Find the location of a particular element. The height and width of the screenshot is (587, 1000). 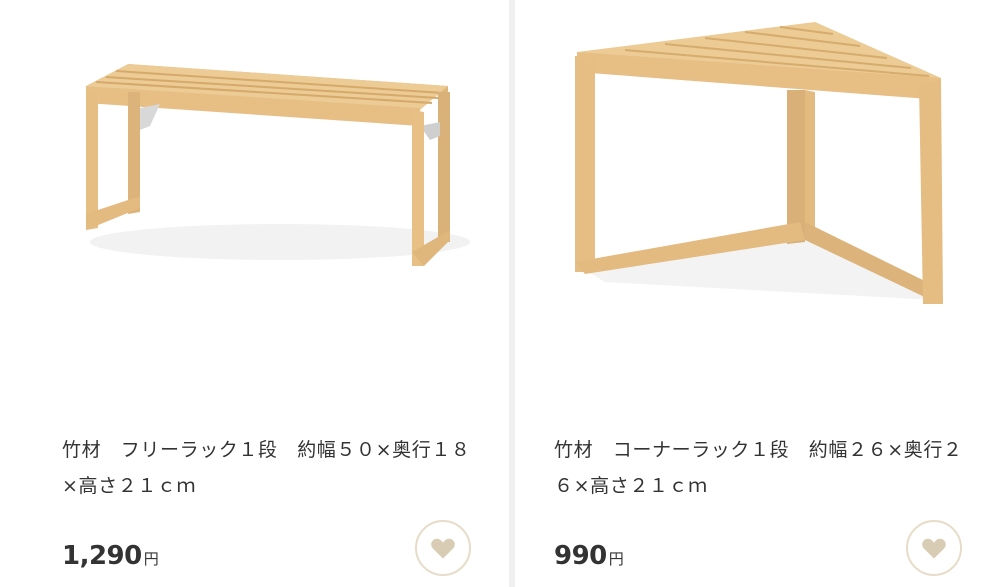

price-value: 1,290 is located at coordinates (102, 556).